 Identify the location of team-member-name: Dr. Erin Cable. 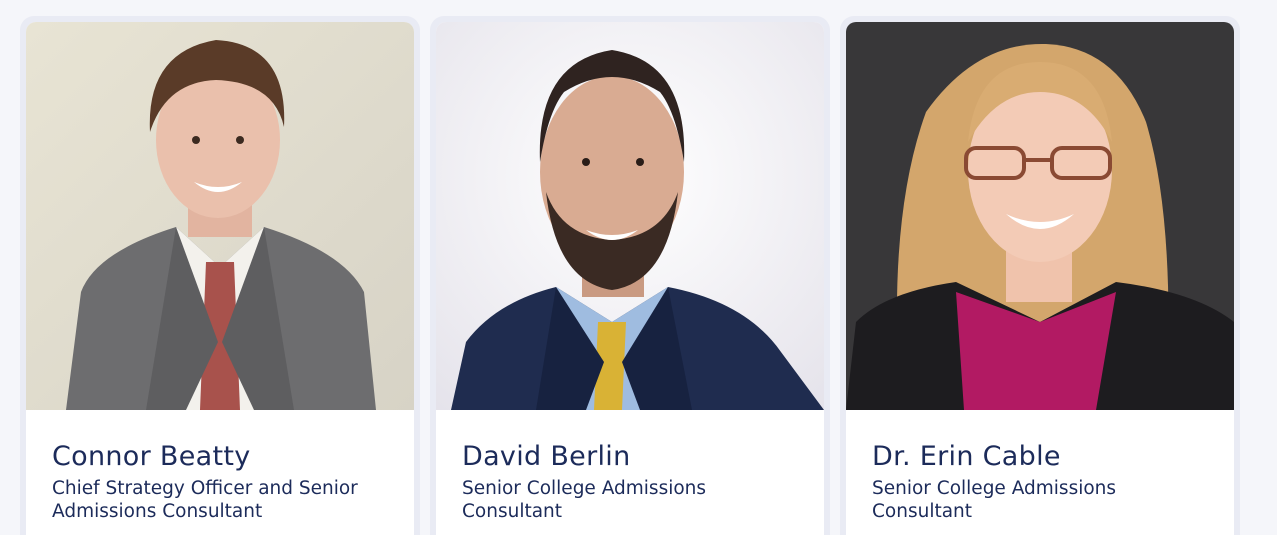
(1040, 457).